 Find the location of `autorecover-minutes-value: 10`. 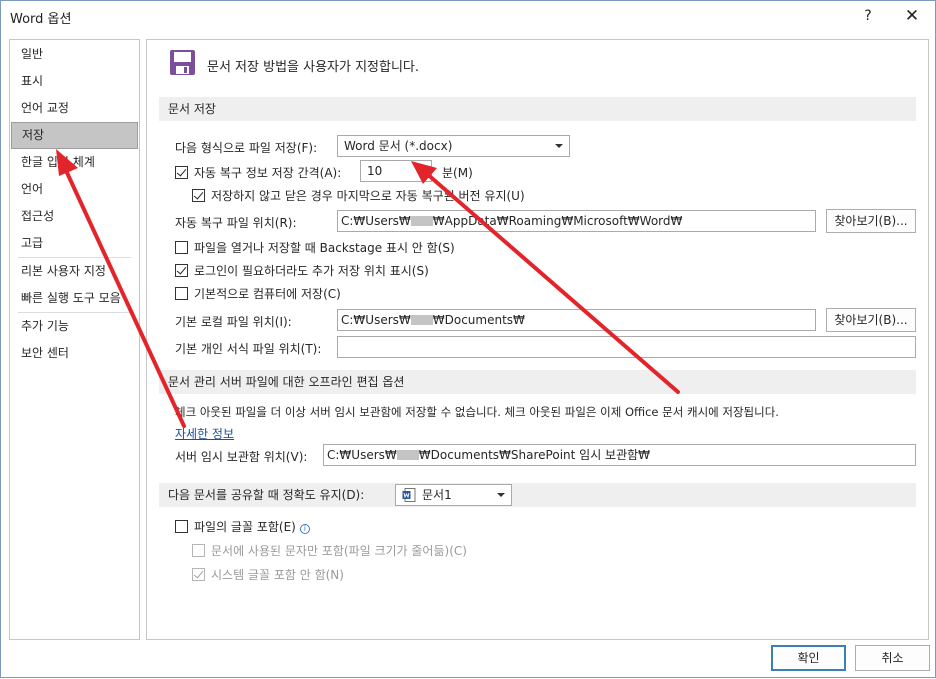

autorecover-minutes-value: 10 is located at coordinates (375, 171).